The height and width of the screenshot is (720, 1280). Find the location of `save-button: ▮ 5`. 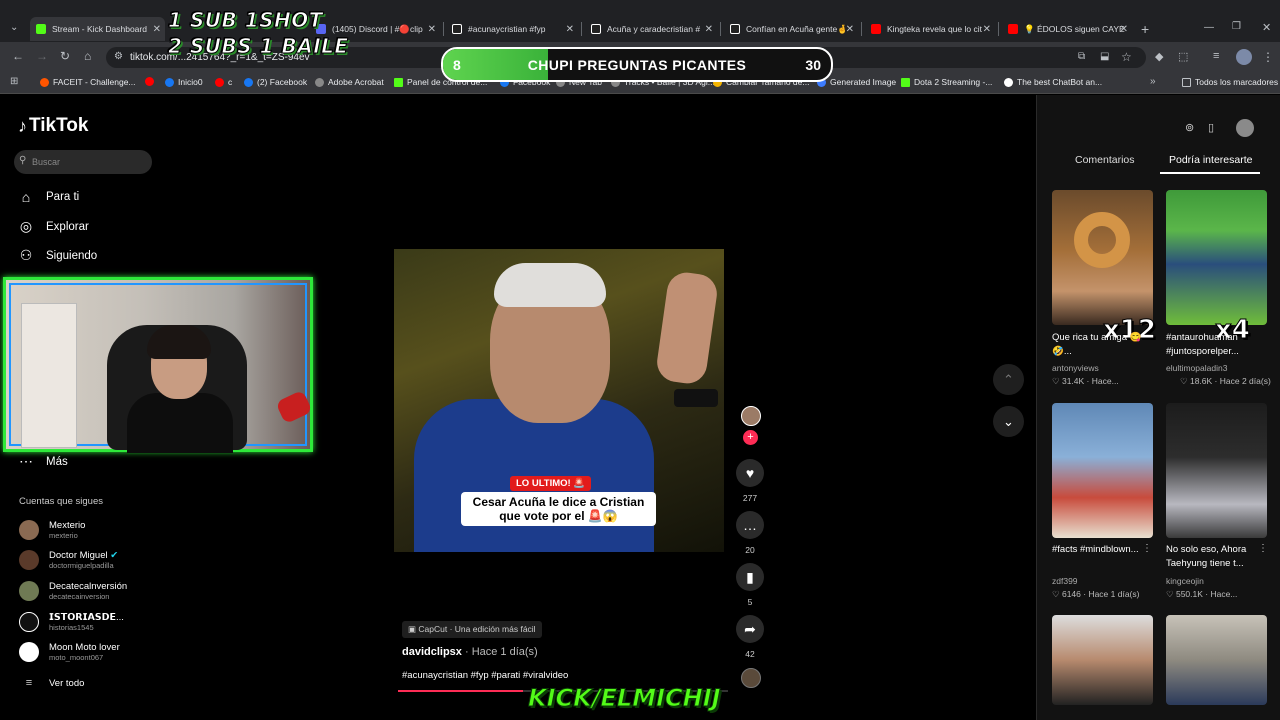

save-button: ▮ 5 is located at coordinates (750, 585).